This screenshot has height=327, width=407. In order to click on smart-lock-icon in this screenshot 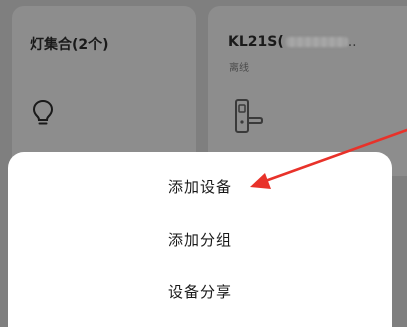, I will do `click(249, 116)`.